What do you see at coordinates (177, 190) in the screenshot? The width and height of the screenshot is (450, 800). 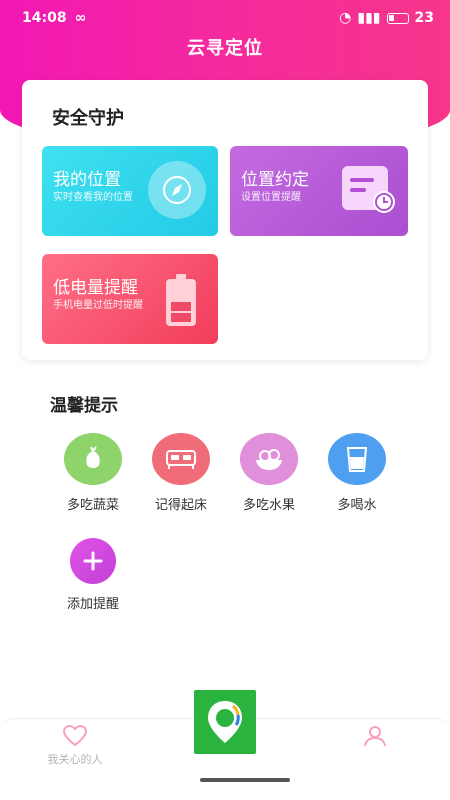 I see `compass-icon` at bounding box center [177, 190].